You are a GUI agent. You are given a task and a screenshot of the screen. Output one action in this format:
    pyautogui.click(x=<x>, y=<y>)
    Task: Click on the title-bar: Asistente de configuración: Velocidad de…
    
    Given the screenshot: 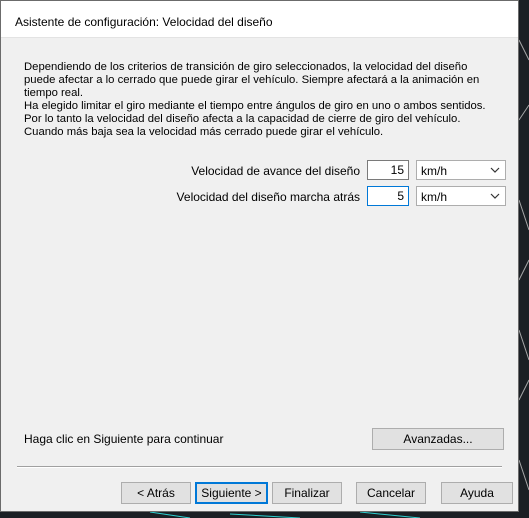 What is the action you would take?
    pyautogui.click(x=259, y=19)
    